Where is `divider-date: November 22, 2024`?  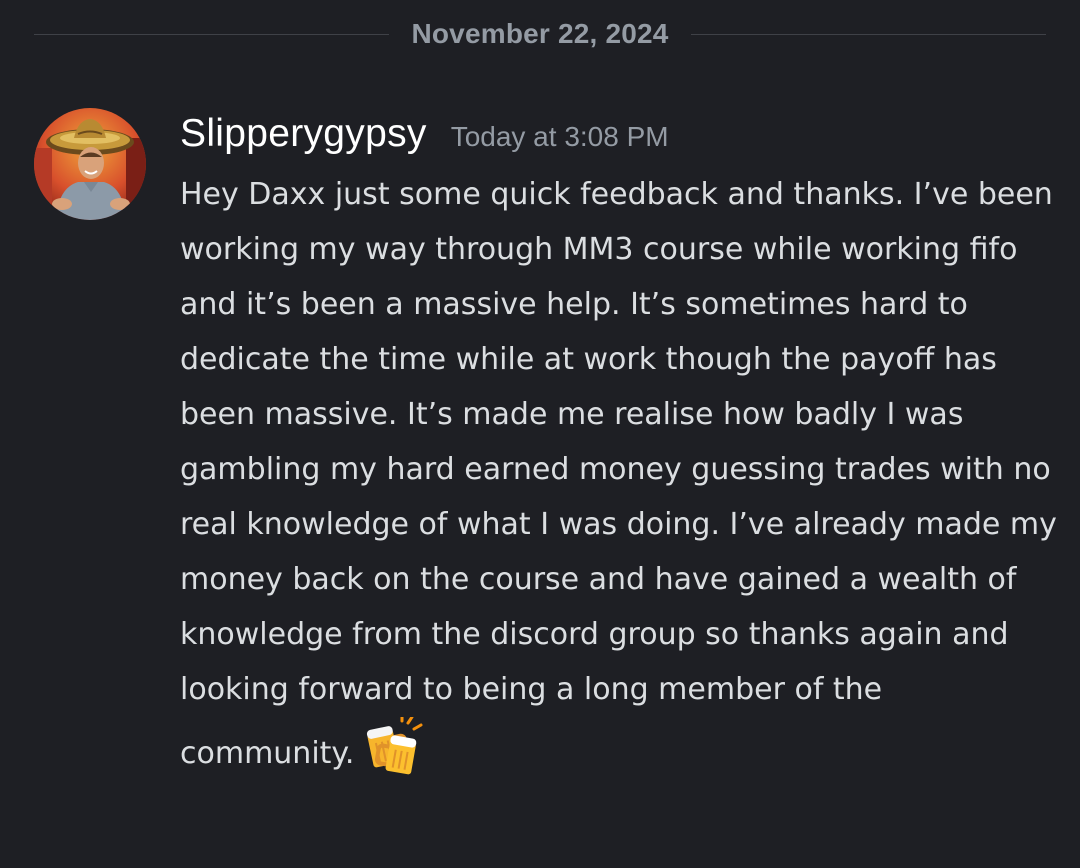
divider-date: November 22, 2024 is located at coordinates (540, 33).